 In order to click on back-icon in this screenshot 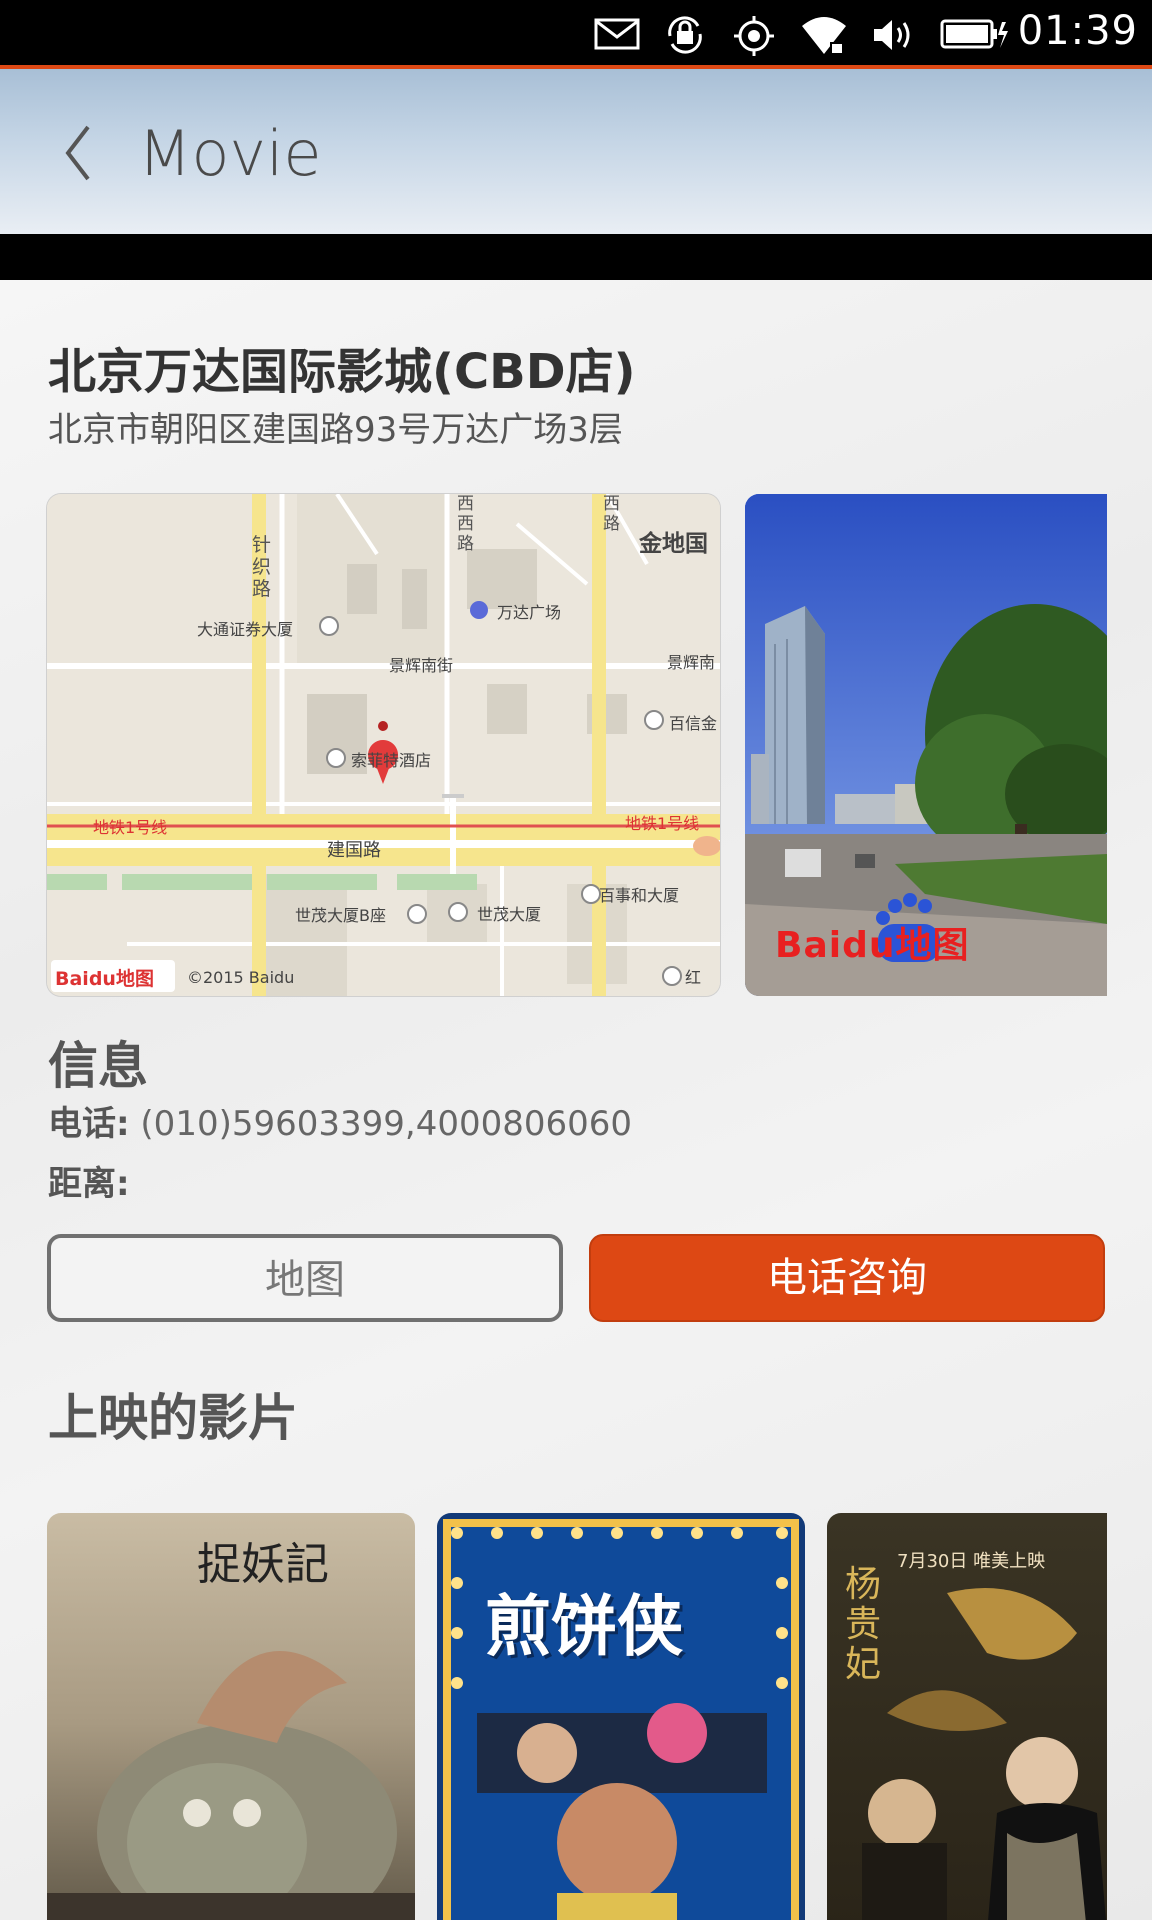, I will do `click(78, 153)`.